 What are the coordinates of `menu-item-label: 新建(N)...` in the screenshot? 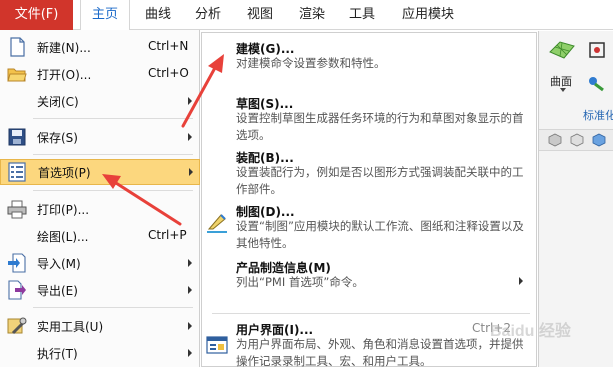 It's located at (64, 48).